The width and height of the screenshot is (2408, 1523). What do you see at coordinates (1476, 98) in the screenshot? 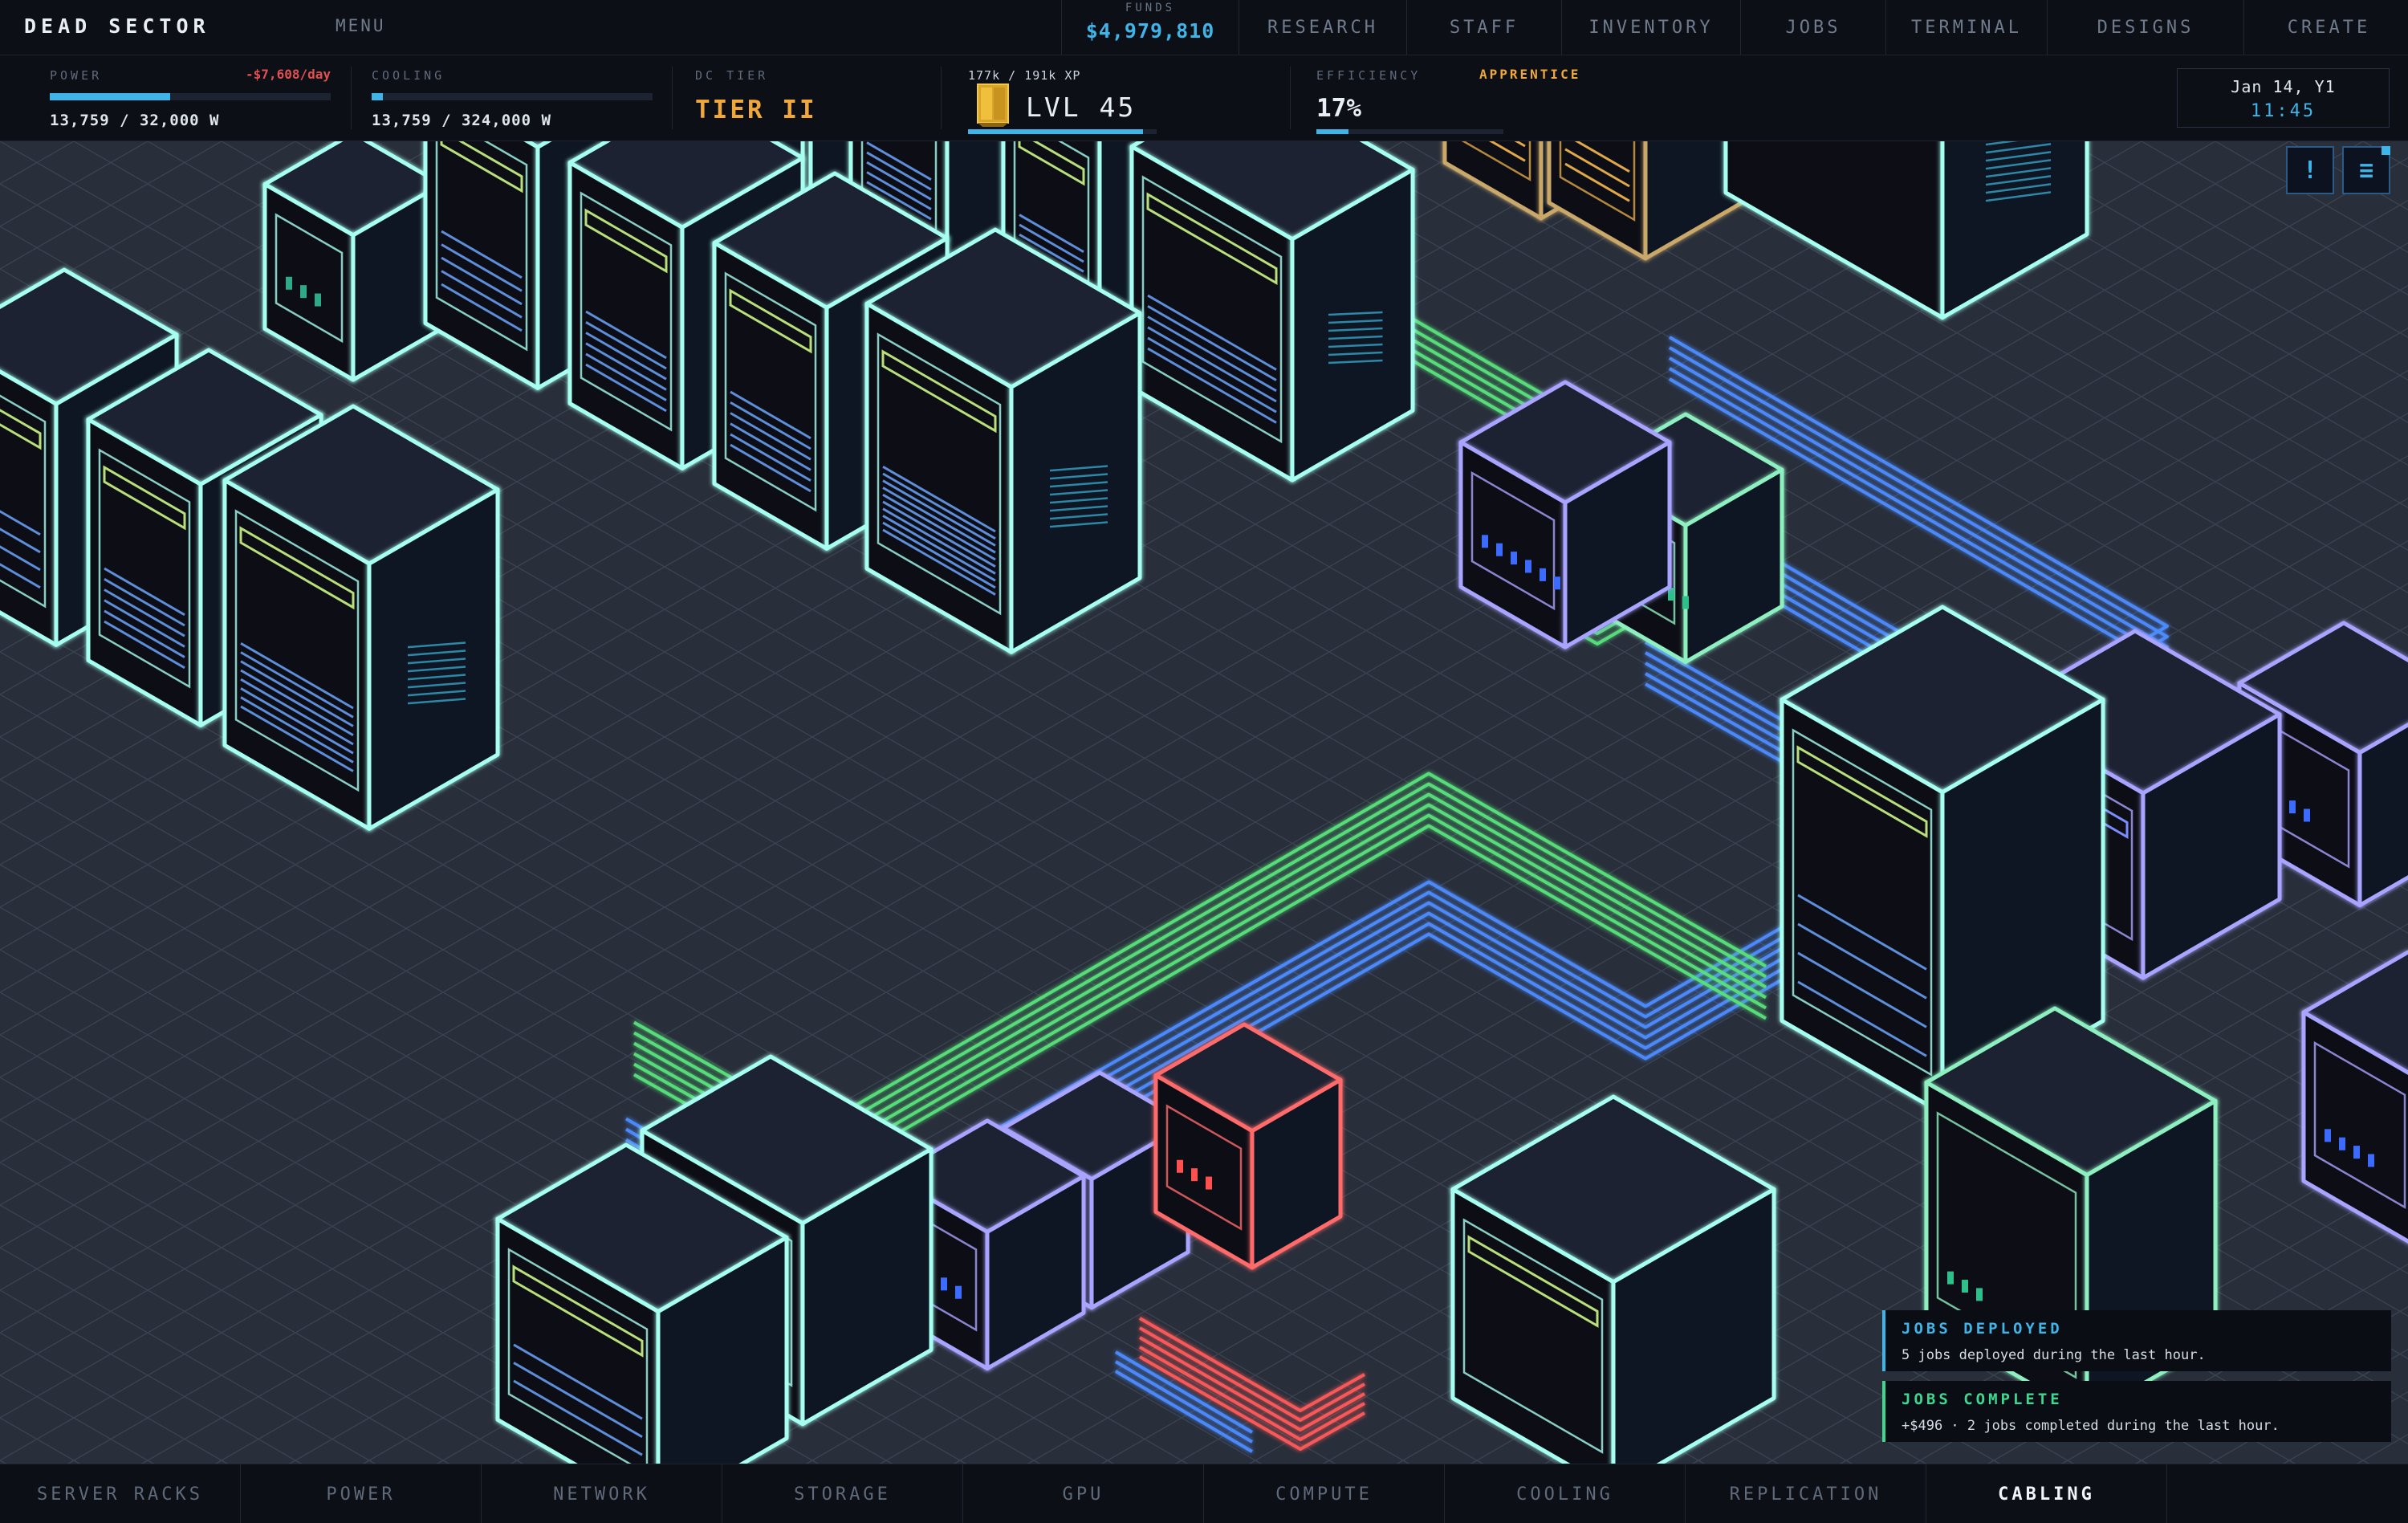
I see `efficiency-stat: EFFICIENCY APPRENTICE 17%` at bounding box center [1476, 98].